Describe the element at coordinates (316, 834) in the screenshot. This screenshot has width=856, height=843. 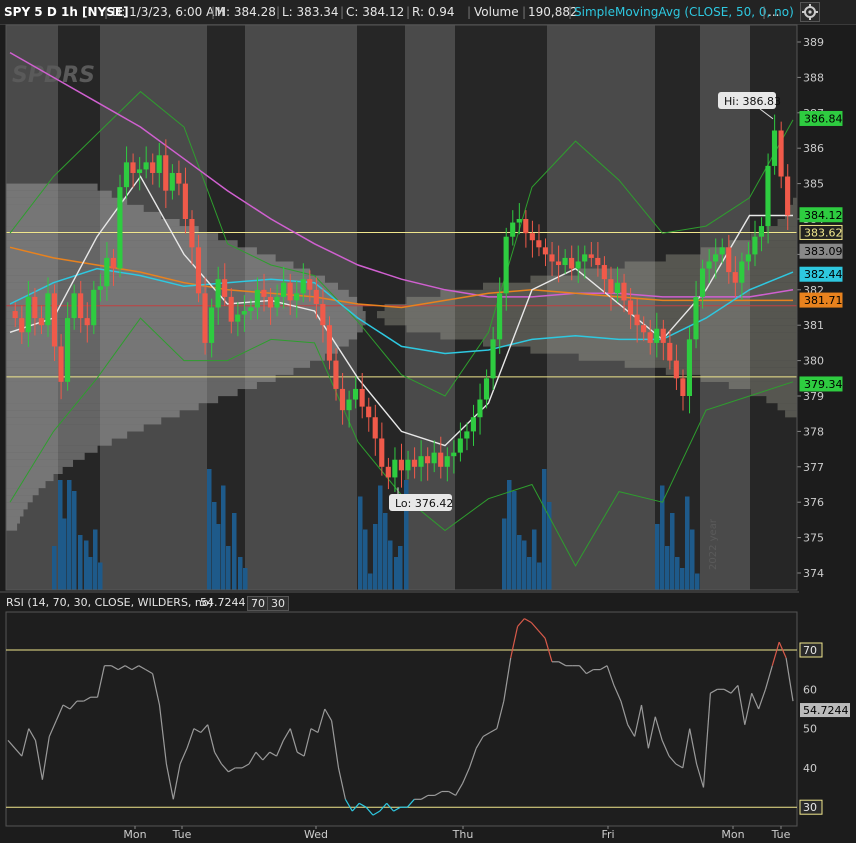
I see `x-tick-label: Wed` at that location.